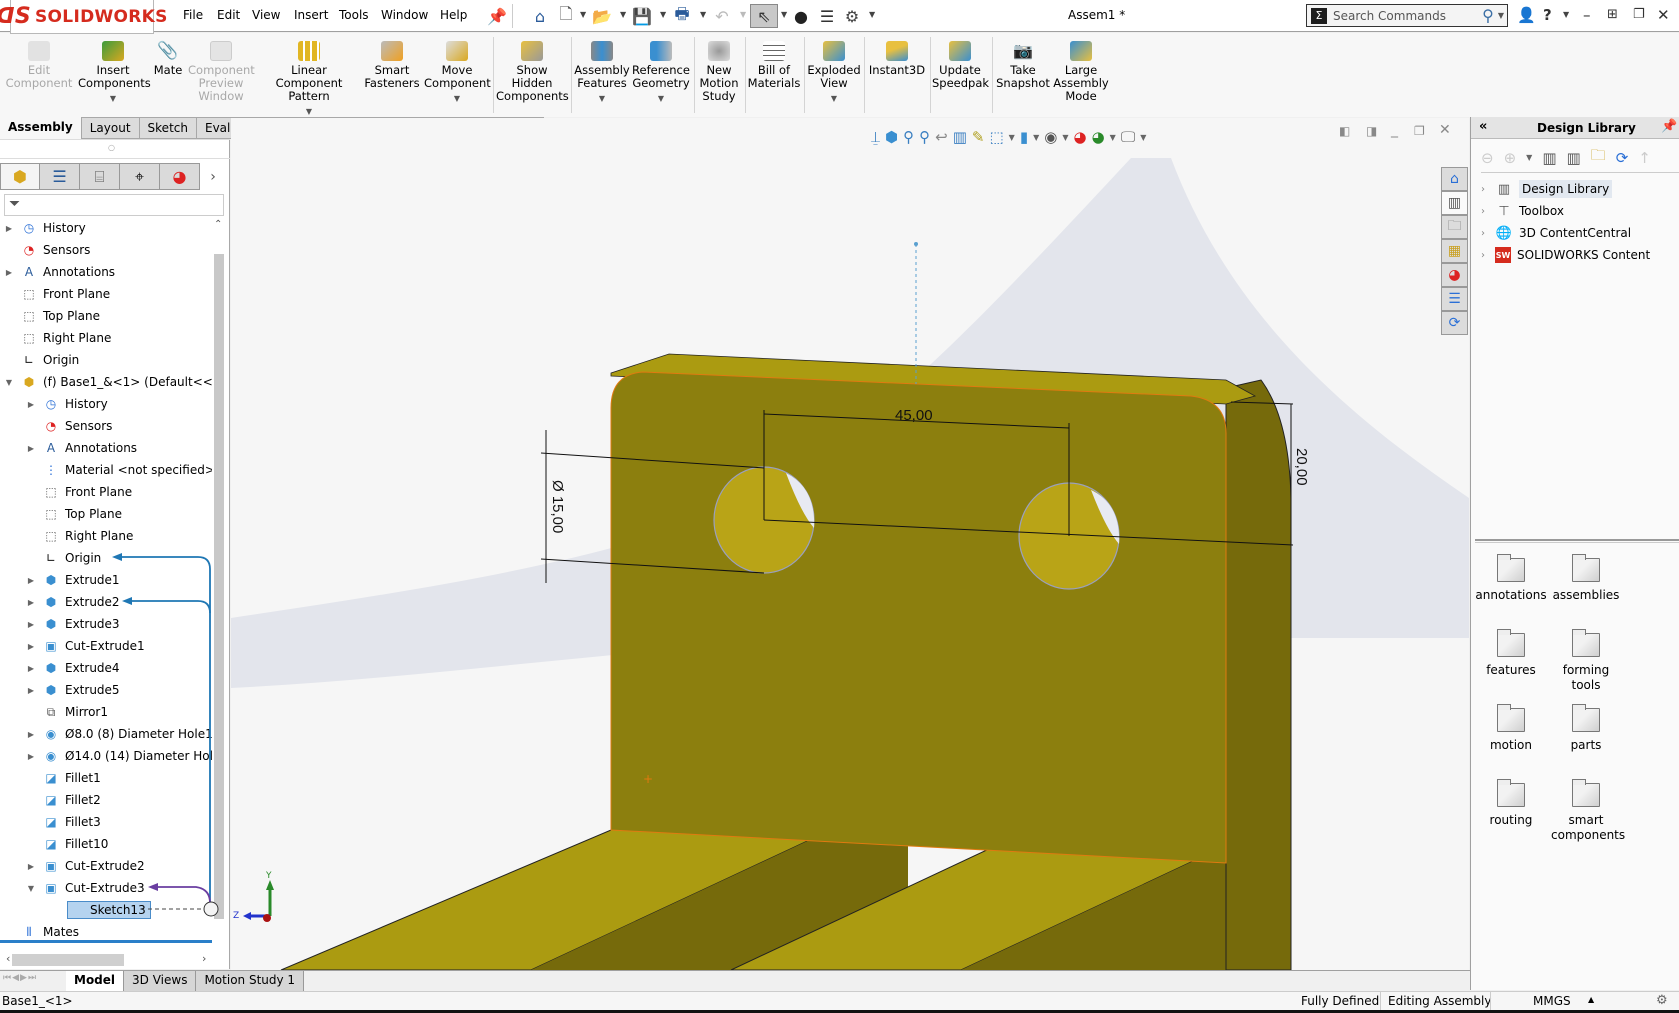 This screenshot has width=1679, height=1013. What do you see at coordinates (309, 79) in the screenshot?
I see `linear-component-pattern-button: Linear Component Pattern ▼` at bounding box center [309, 79].